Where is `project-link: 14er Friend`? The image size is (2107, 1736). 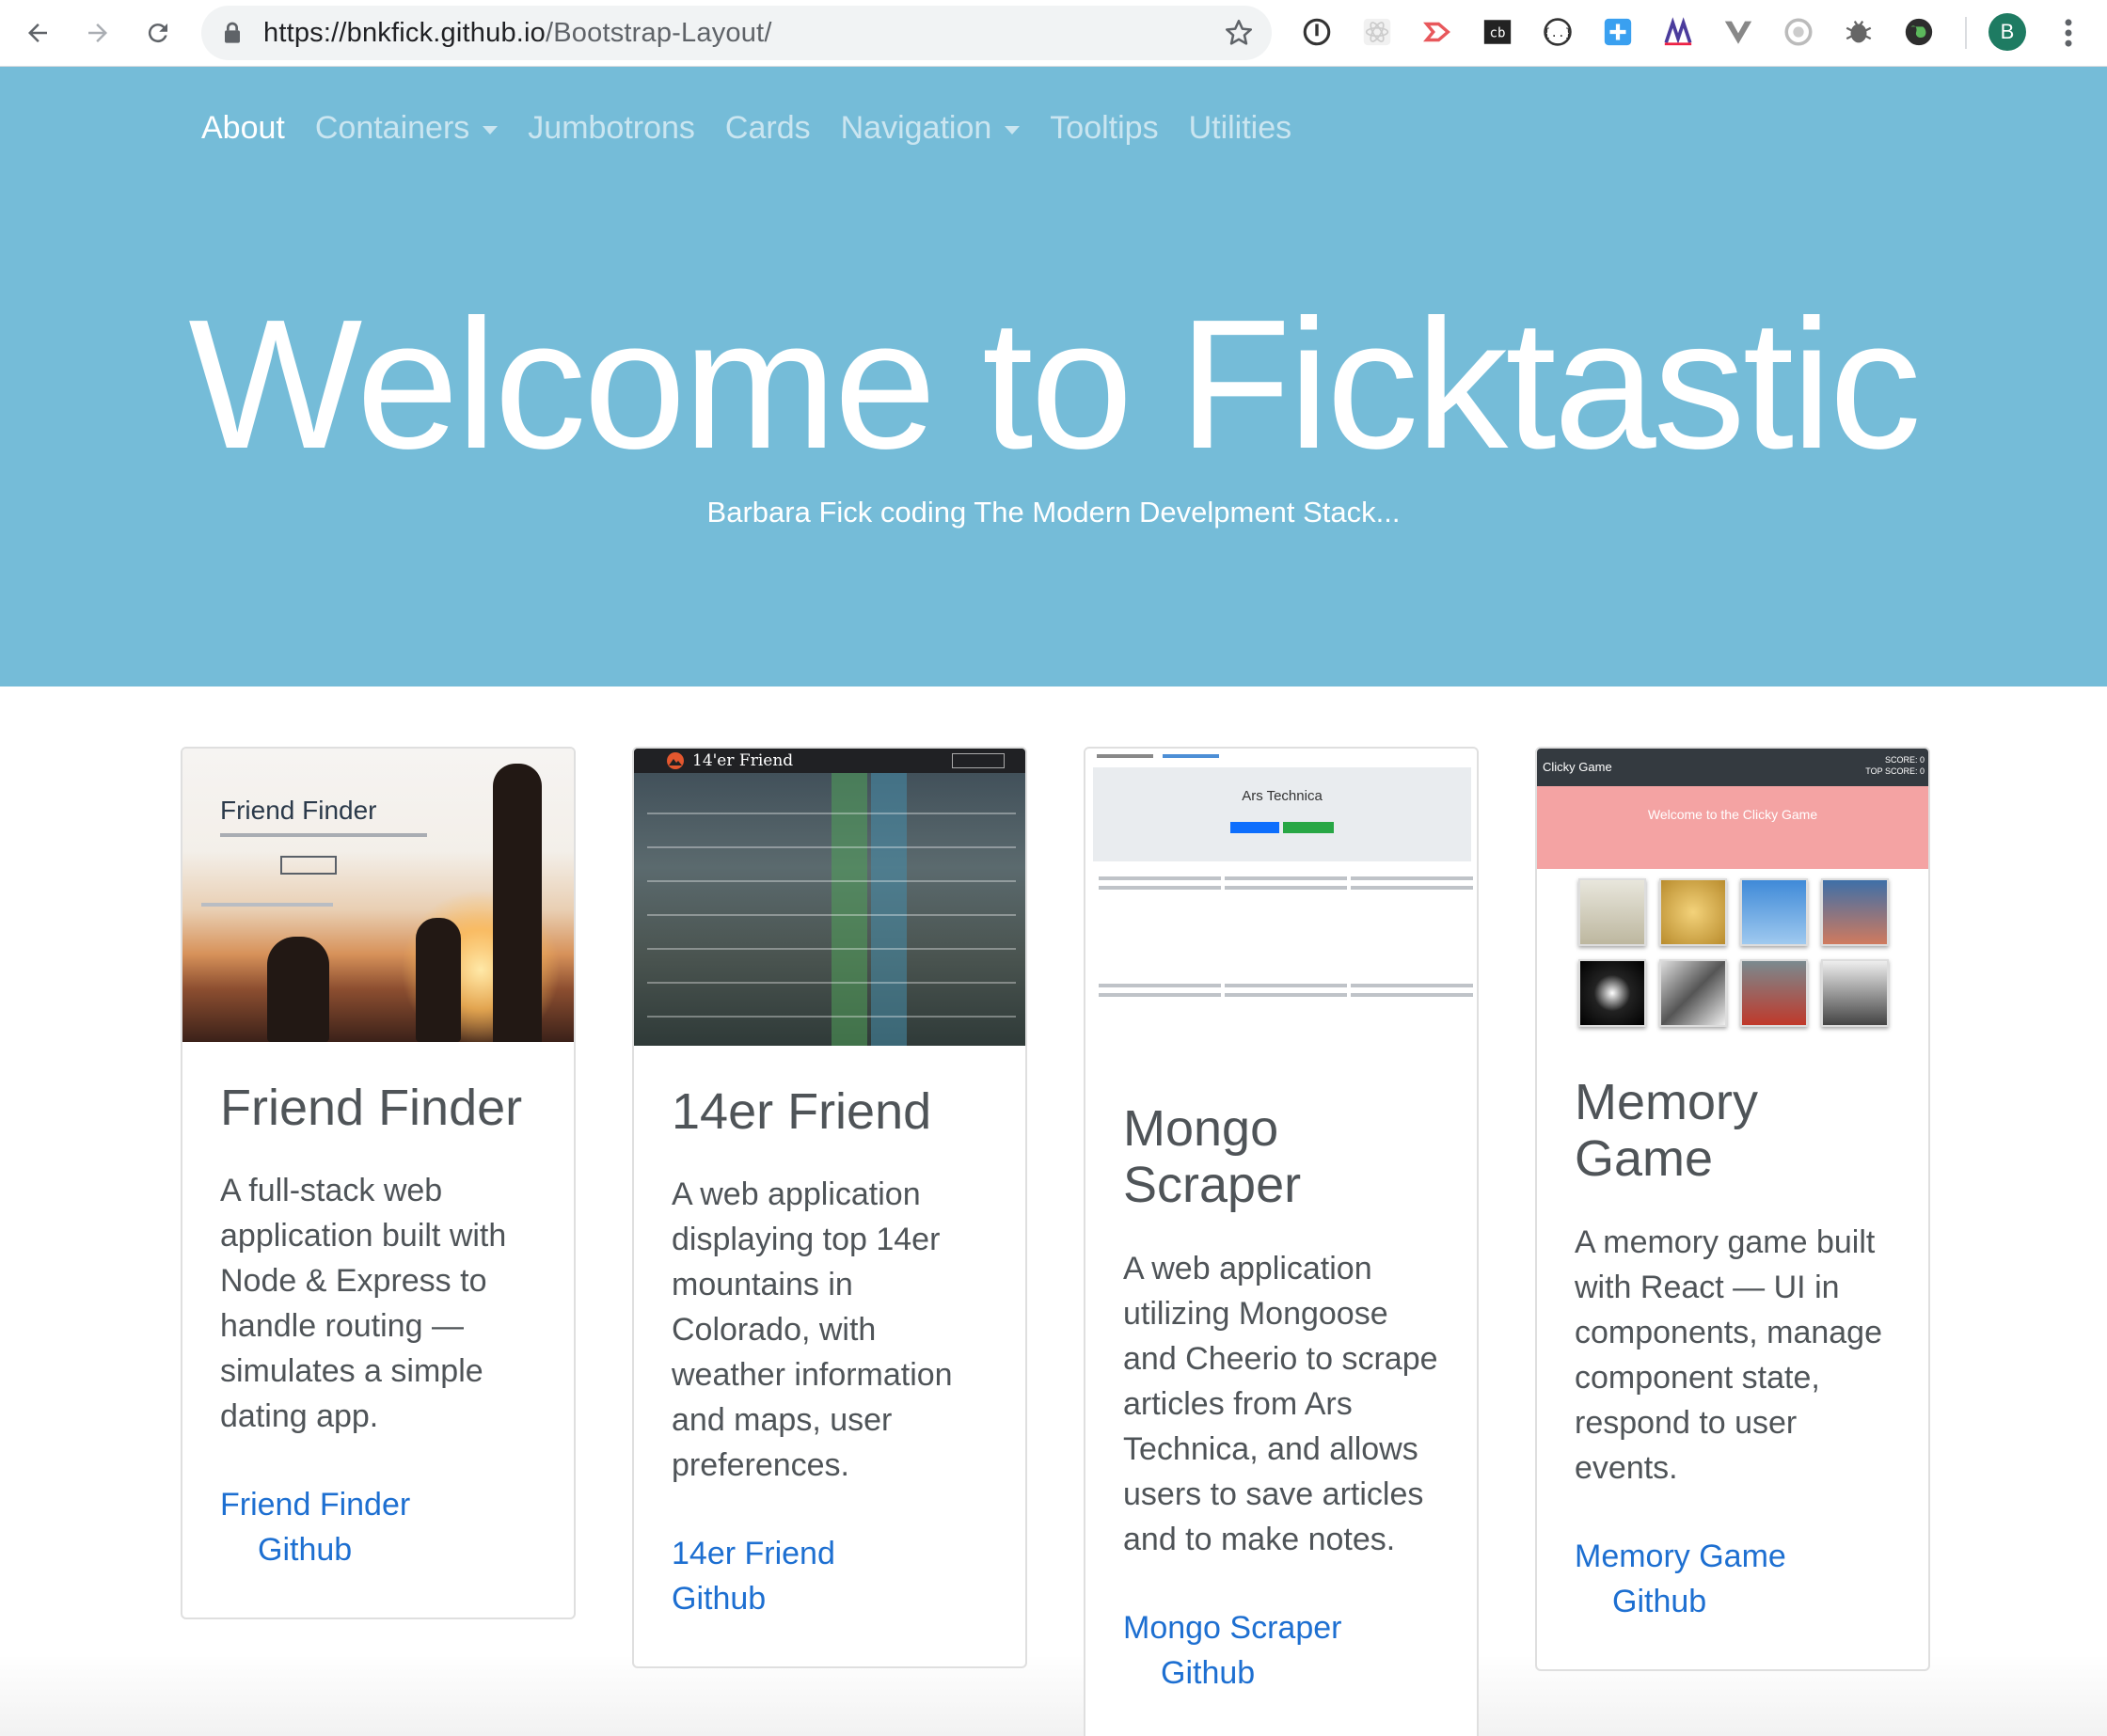
project-link: 14er Friend is located at coordinates (754, 1553).